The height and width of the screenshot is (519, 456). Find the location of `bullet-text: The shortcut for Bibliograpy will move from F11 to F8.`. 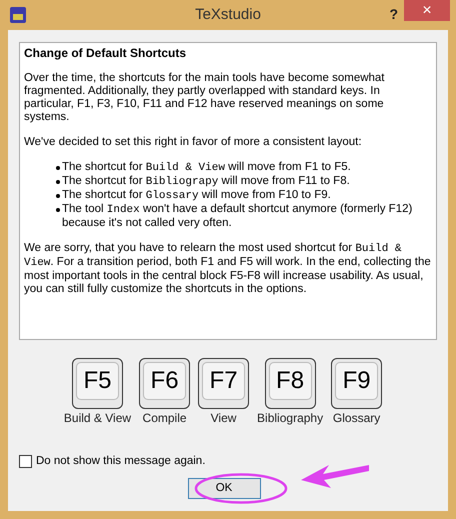

bullet-text: The shortcut for Bibliograpy will move from F11 to F8. is located at coordinates (206, 182).